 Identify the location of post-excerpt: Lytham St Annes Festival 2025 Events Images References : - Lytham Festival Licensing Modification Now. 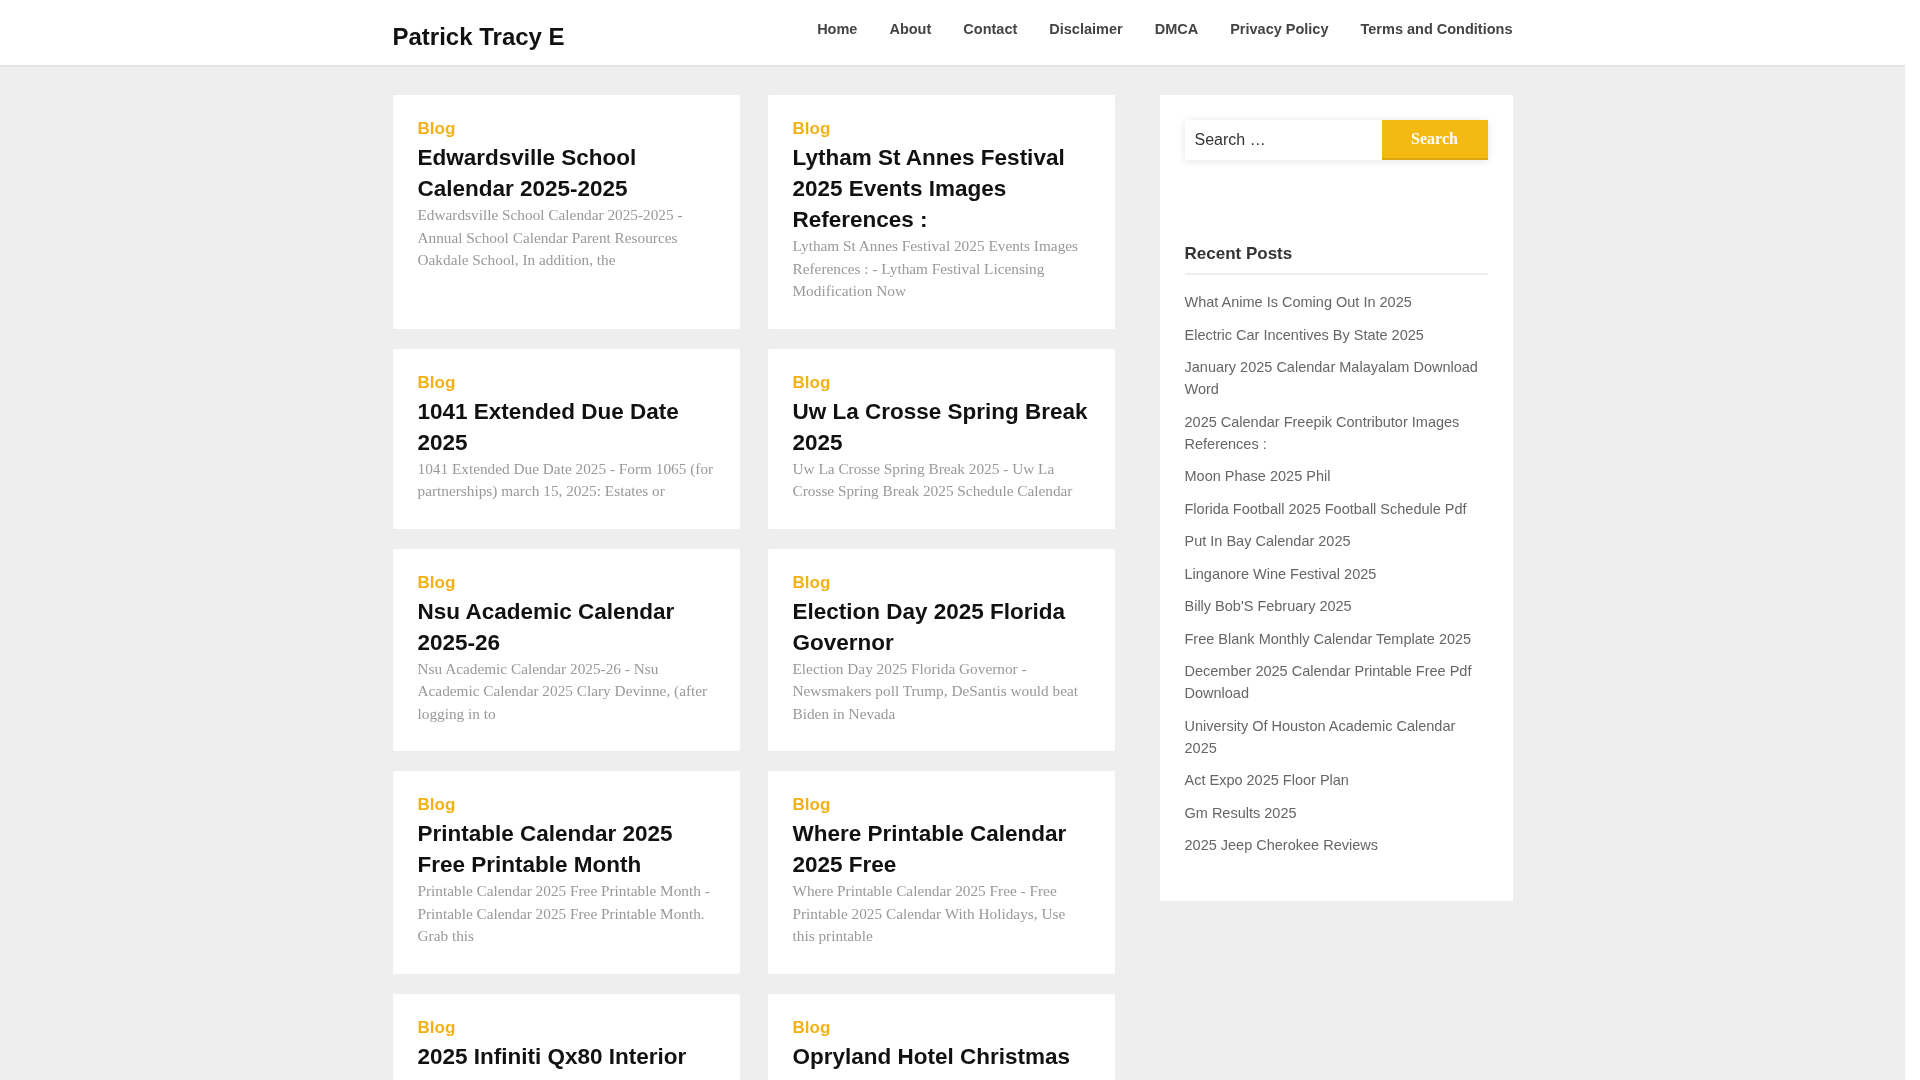
(936, 268).